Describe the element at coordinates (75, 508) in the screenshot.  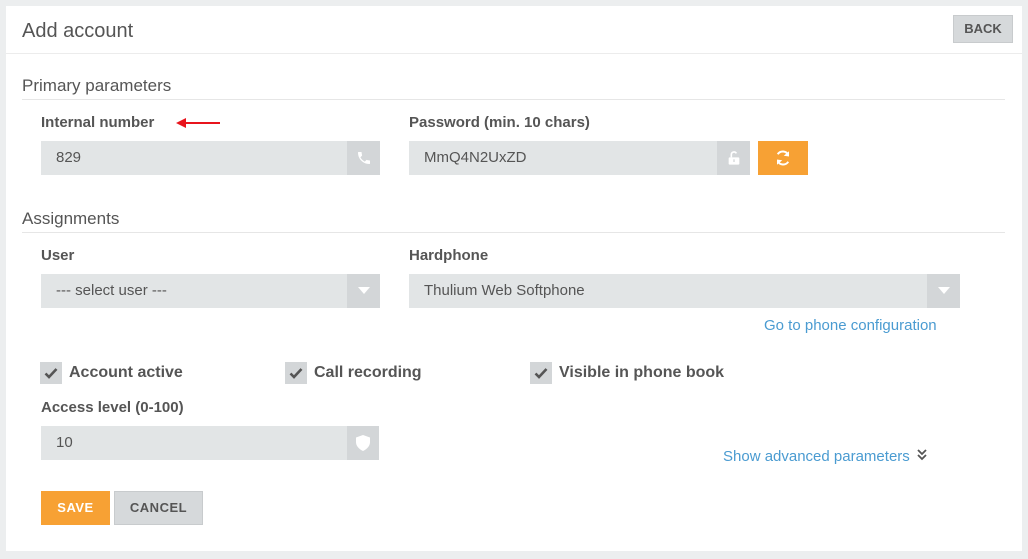
I see `save-button: SAVE` at that location.